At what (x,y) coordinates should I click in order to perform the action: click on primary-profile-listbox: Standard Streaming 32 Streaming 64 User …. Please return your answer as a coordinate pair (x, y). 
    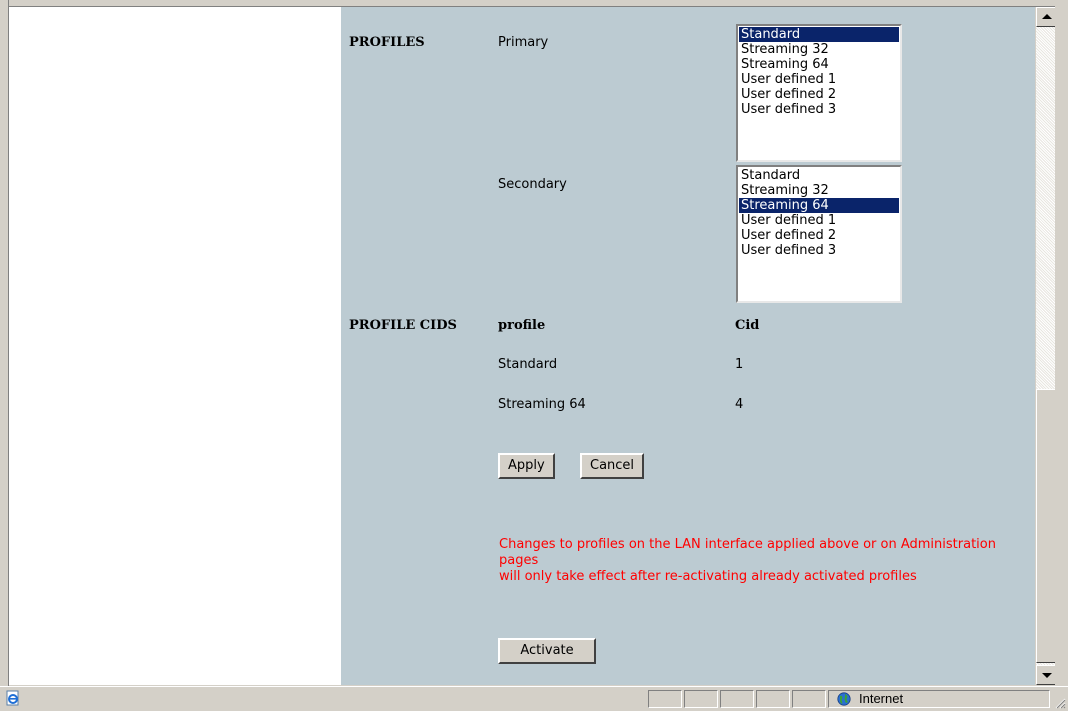
    Looking at the image, I should click on (819, 93).